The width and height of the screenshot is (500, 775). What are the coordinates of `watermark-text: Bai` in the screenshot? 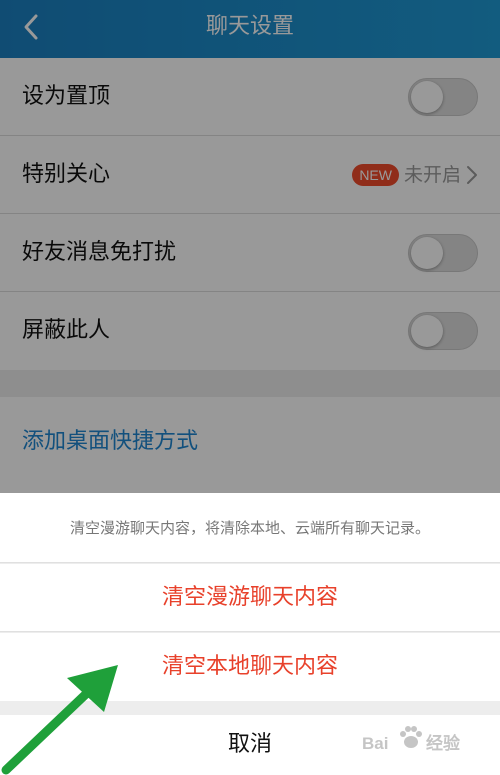 It's located at (375, 743).